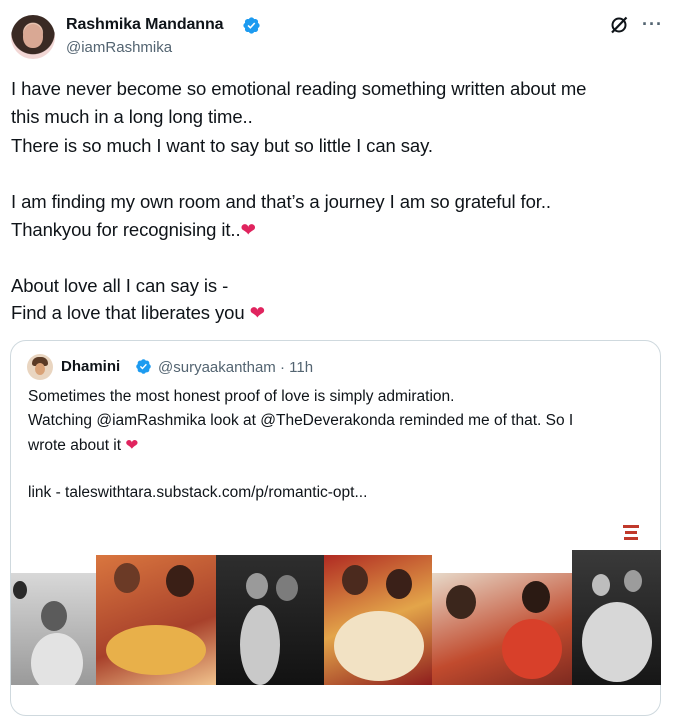  Describe the element at coordinates (33, 37) in the screenshot. I see `author-avatar` at that location.